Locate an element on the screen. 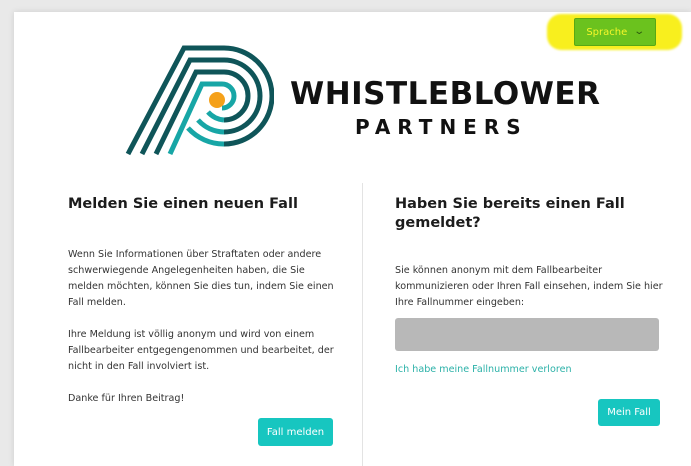  new-case-paragraph: Danke für Ihren Beitrag! is located at coordinates (126, 398).